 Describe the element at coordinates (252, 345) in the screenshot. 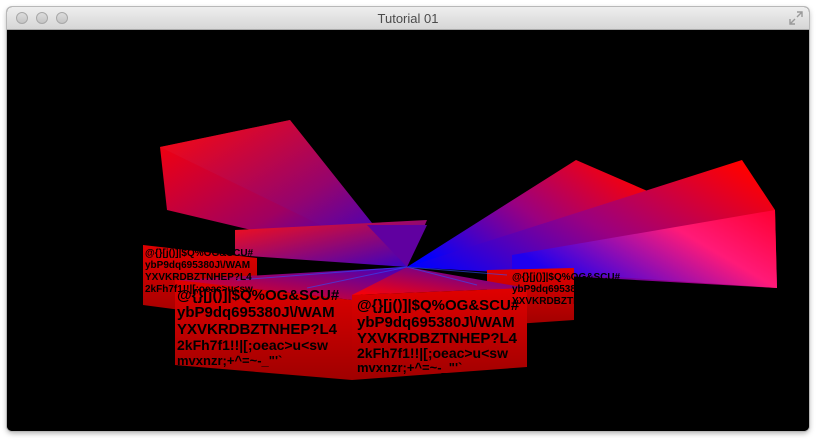

I see `tex-front-left-4: 2kFh7f1!!|[;oeac>u<sw` at that location.